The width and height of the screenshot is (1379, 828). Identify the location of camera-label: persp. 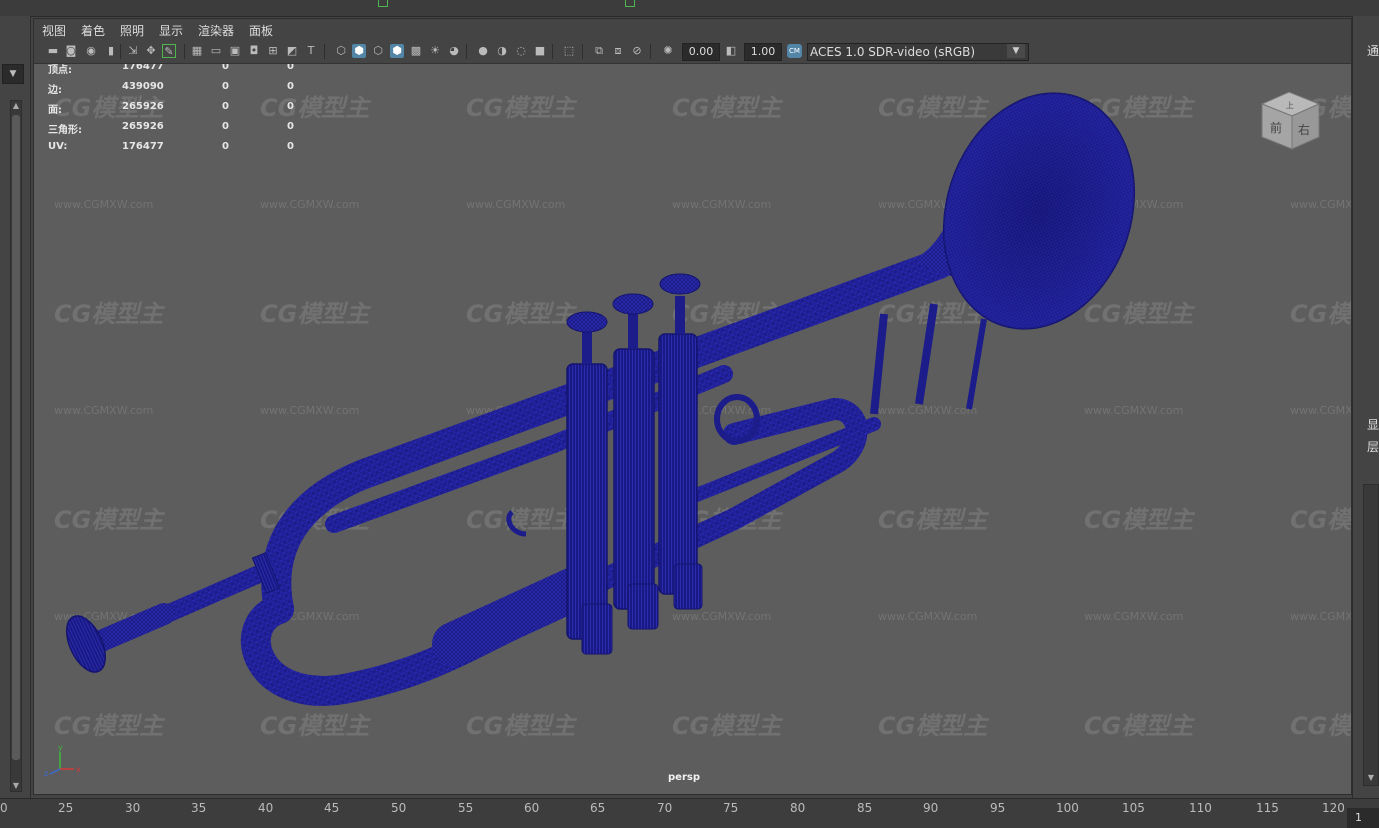
(684, 777).